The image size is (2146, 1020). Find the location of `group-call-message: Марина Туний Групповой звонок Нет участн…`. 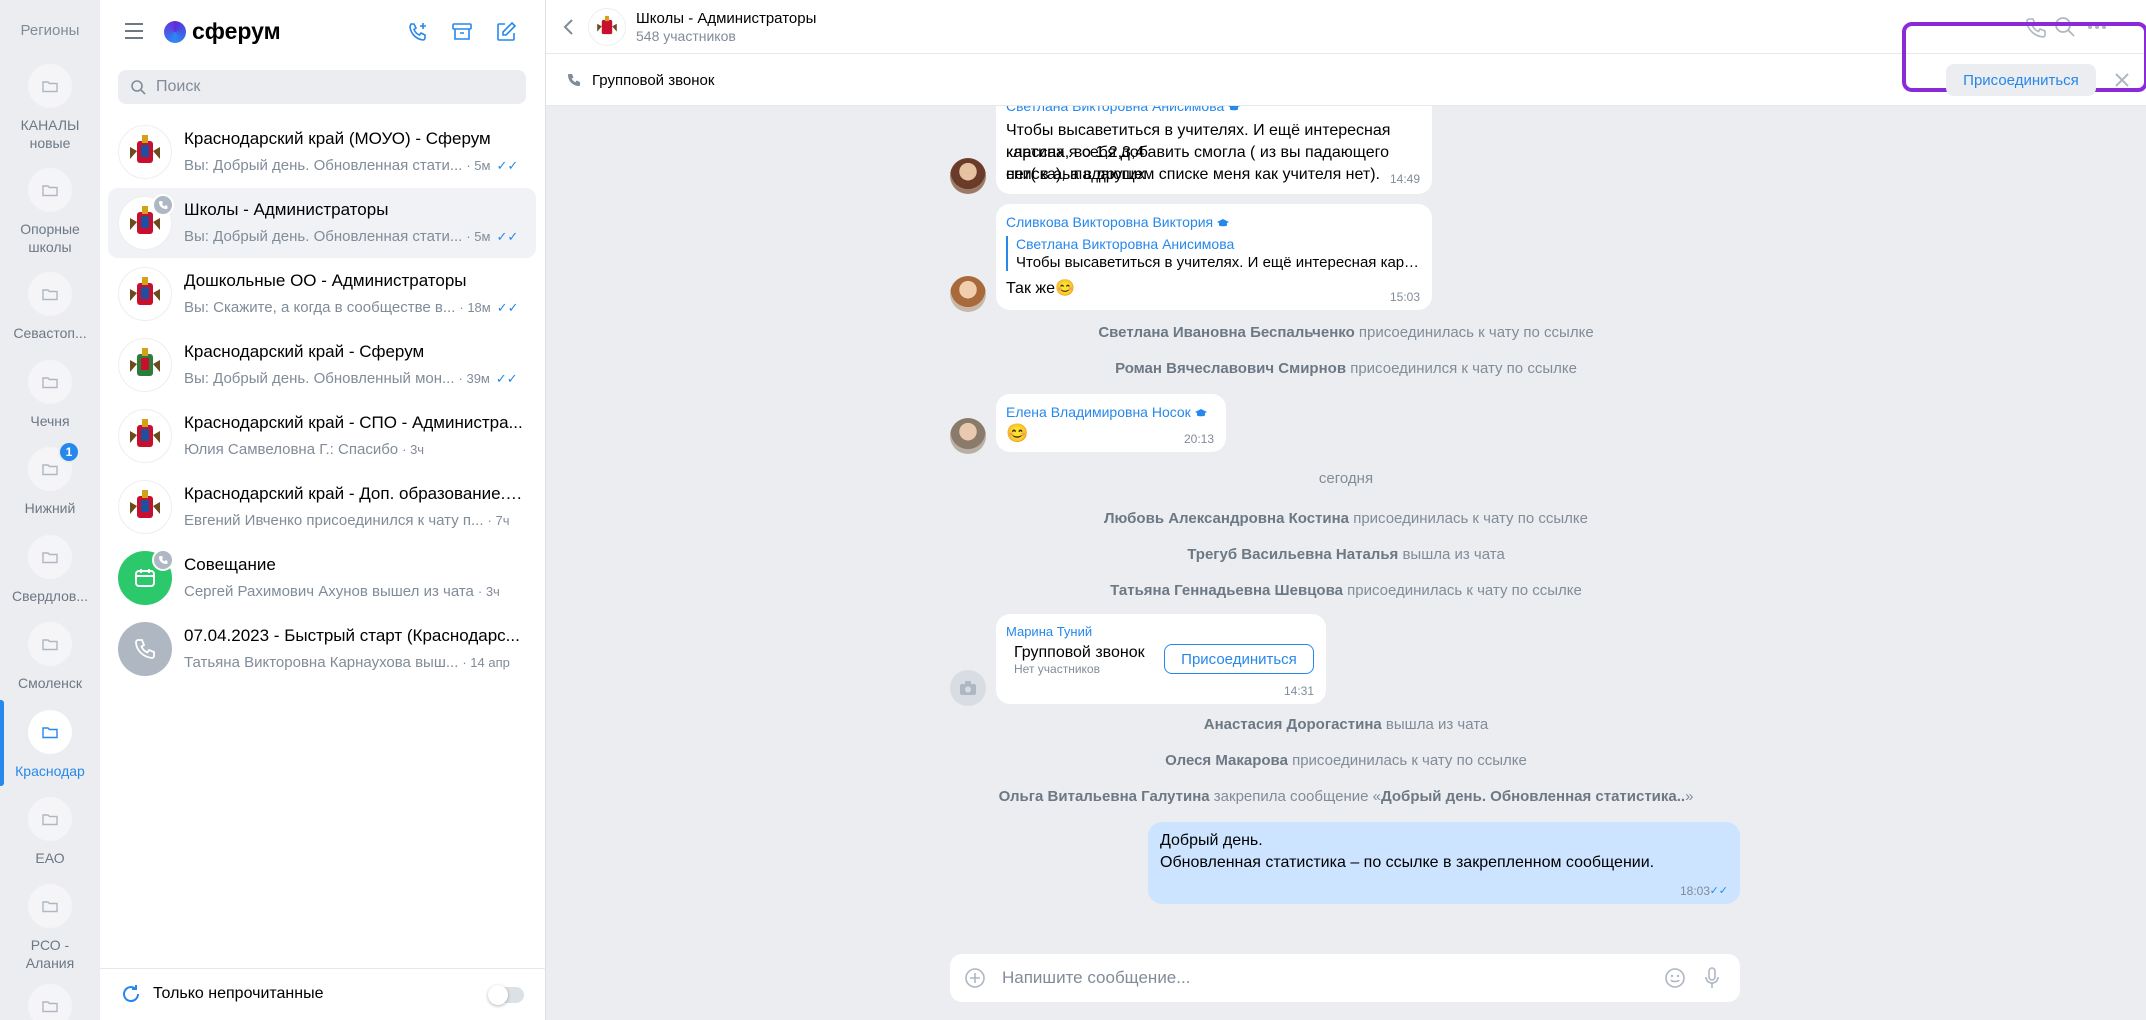

group-call-message: Марина Туний Групповой звонок Нет участн… is located at coordinates (1161, 659).